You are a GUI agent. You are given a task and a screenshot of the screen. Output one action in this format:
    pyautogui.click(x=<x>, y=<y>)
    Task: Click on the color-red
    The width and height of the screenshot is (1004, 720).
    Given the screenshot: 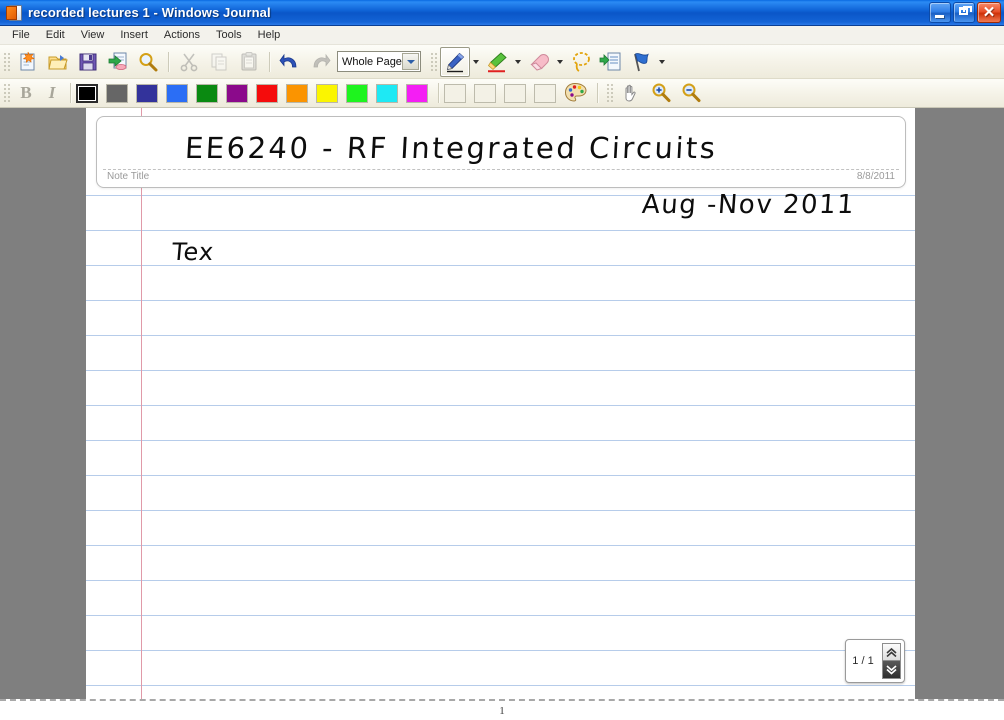 What is the action you would take?
    pyautogui.click(x=267, y=93)
    